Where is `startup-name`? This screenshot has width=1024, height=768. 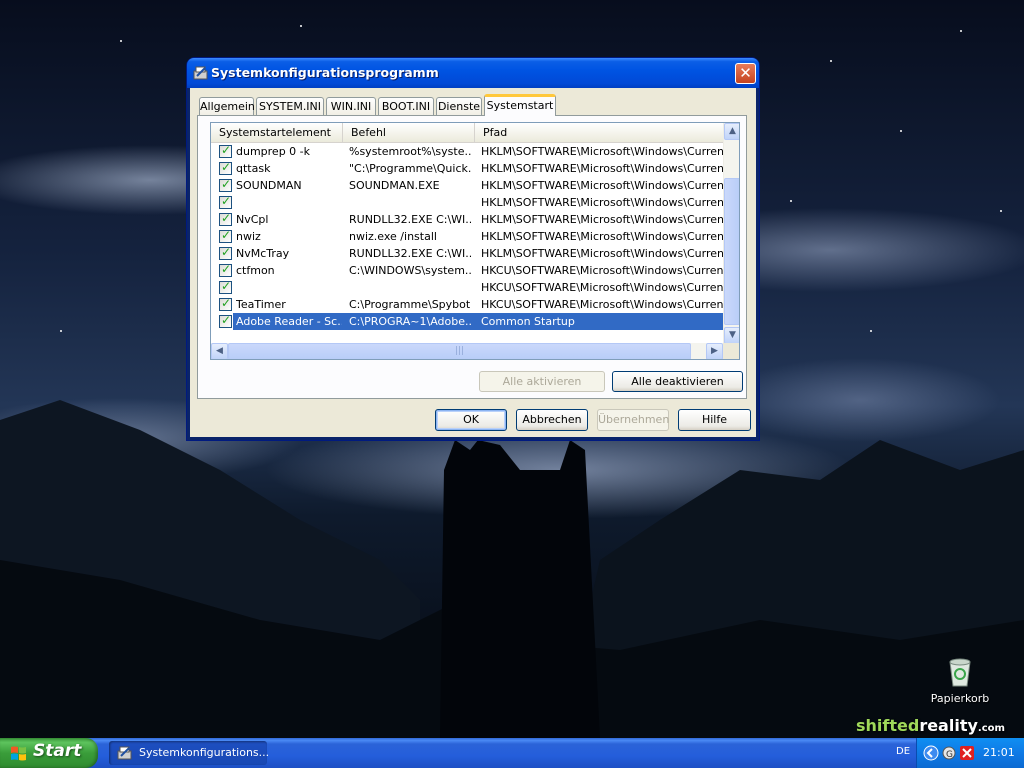 startup-name is located at coordinates (289, 202).